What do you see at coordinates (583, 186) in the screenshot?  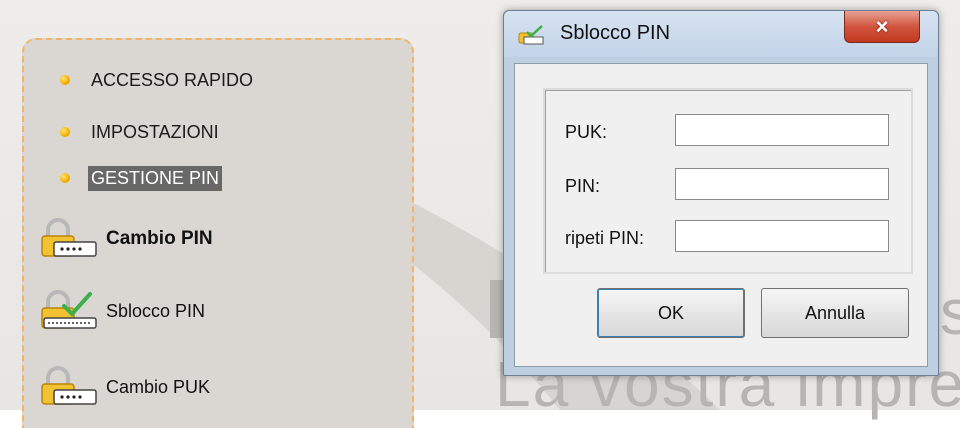 I see `pin-label: PIN:` at bounding box center [583, 186].